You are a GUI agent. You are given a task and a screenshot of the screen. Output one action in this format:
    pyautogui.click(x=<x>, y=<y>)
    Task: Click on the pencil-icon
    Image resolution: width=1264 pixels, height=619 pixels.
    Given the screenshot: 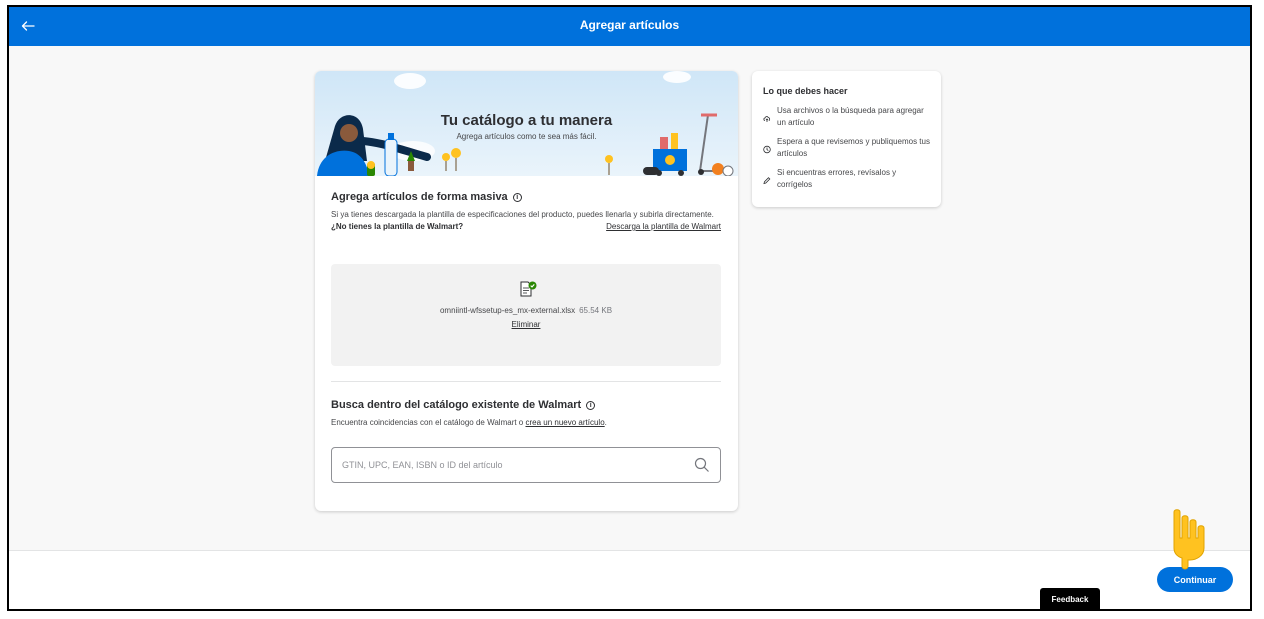 What is the action you would take?
    pyautogui.click(x=767, y=181)
    